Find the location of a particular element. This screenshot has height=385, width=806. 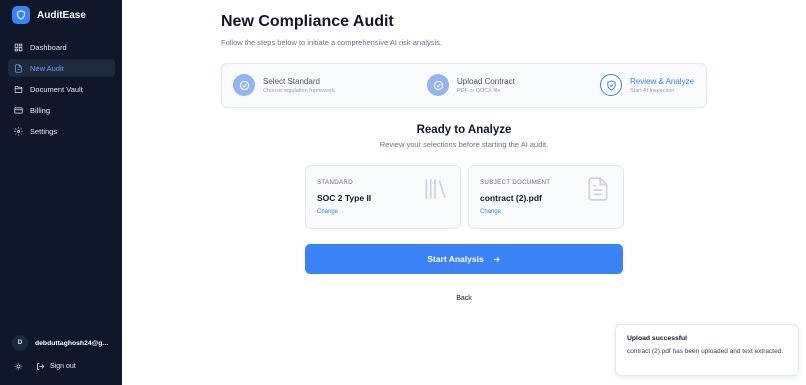

document-icon is located at coordinates (18, 68).